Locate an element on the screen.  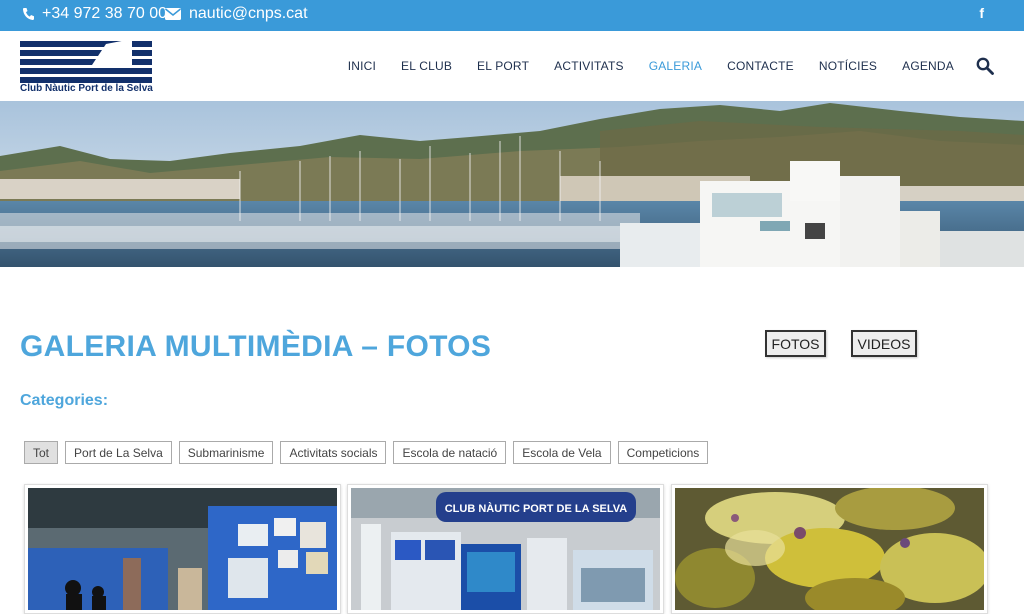
email-address: nautic@cnps.cat is located at coordinates (248, 13).